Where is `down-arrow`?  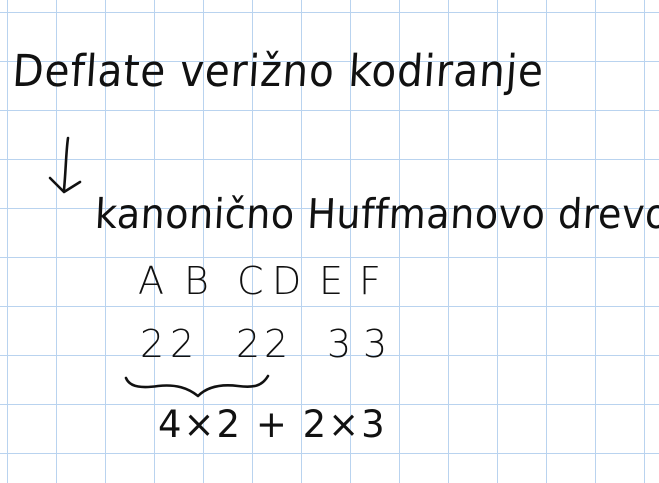 down-arrow is located at coordinates (65, 165).